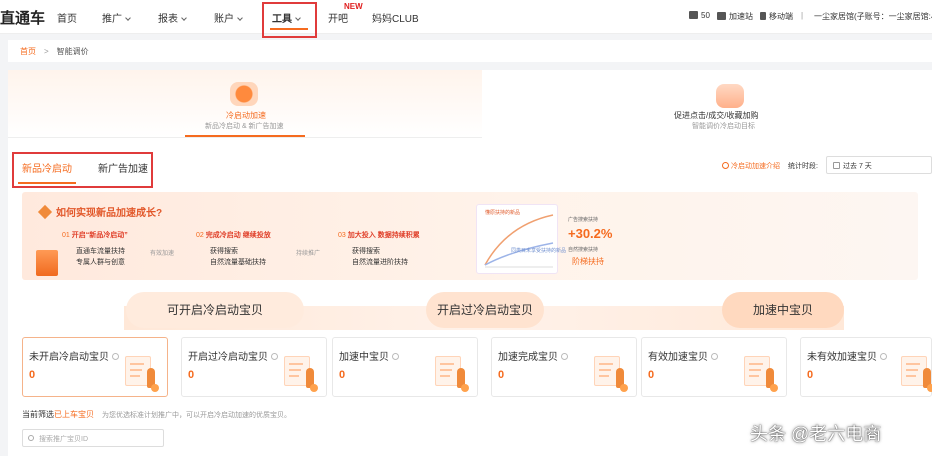  Describe the element at coordinates (172, 17) in the screenshot. I see `nav-reports: 报表` at that location.